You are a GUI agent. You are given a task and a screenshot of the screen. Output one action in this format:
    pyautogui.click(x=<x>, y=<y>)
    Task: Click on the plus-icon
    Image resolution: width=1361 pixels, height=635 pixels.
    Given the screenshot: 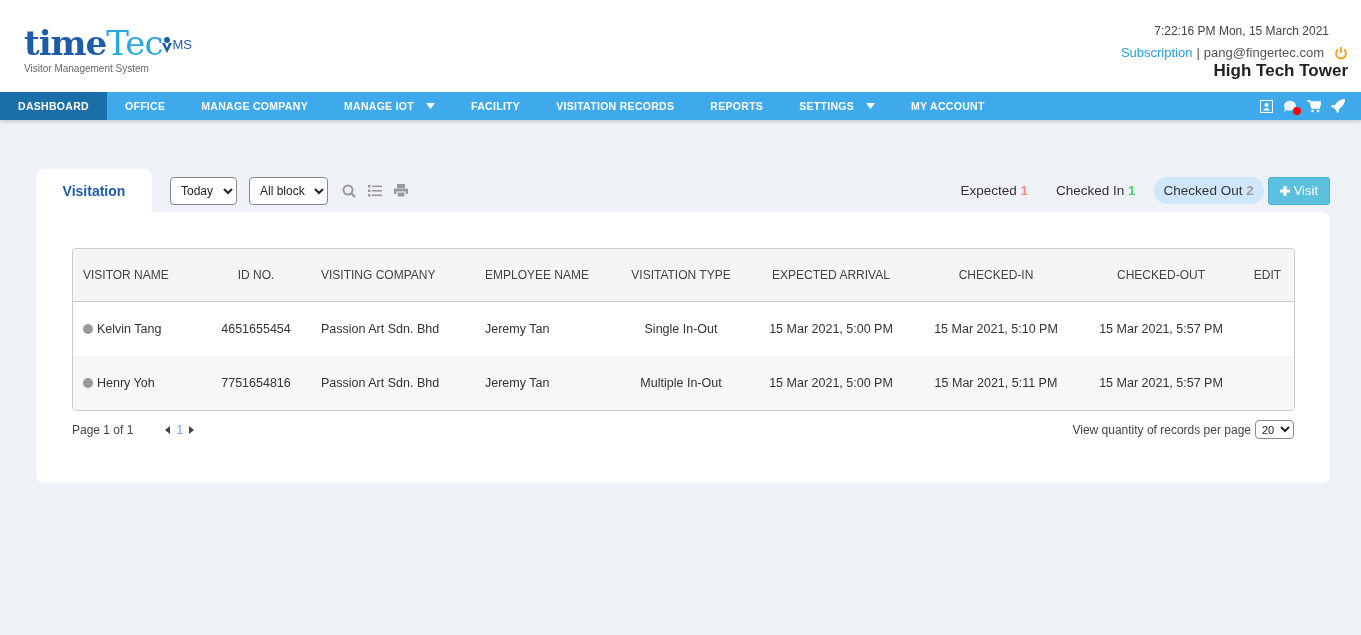 What is the action you would take?
    pyautogui.click(x=1284, y=190)
    